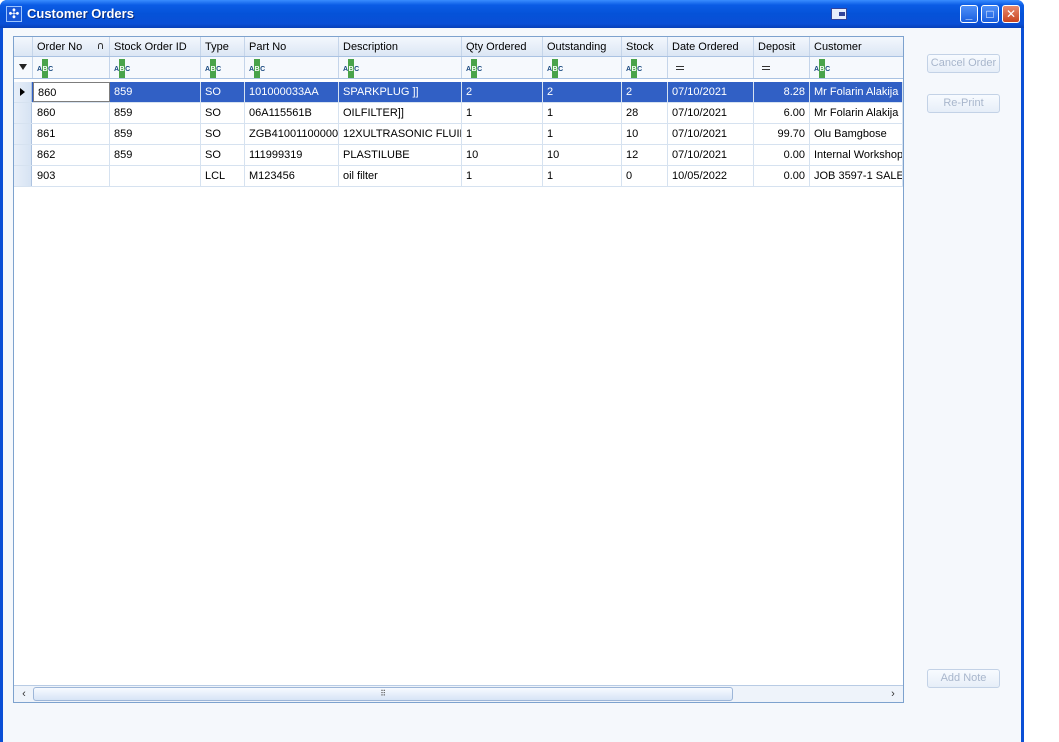 The image size is (1059, 742). What do you see at coordinates (502, 155) in the screenshot?
I see `cell-qty-ordered: 10` at bounding box center [502, 155].